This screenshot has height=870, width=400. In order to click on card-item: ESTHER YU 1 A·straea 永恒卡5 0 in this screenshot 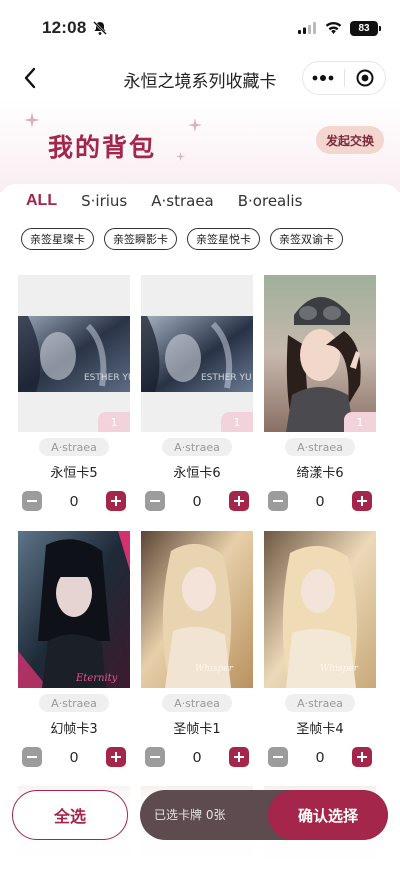, I will do `click(74, 393)`.